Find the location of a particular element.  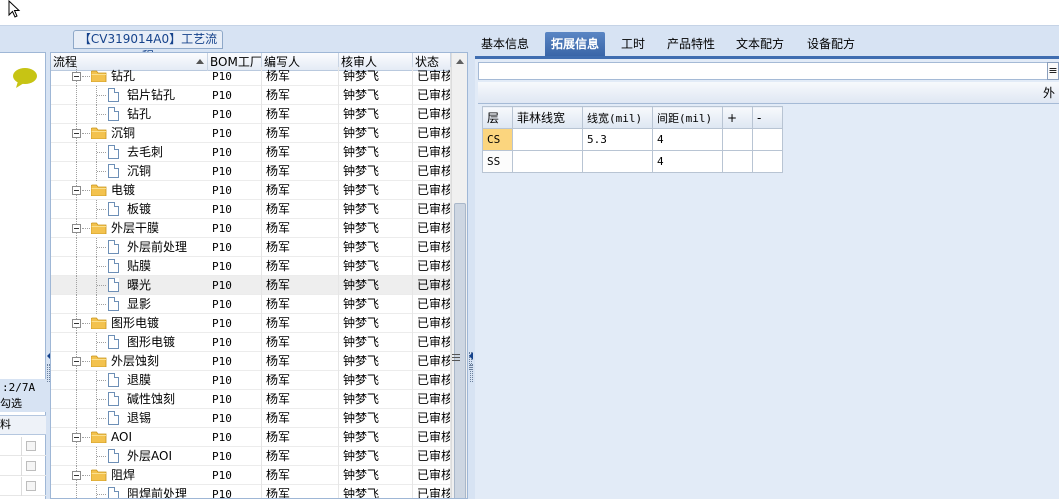

row-divider is located at coordinates (21, 466).